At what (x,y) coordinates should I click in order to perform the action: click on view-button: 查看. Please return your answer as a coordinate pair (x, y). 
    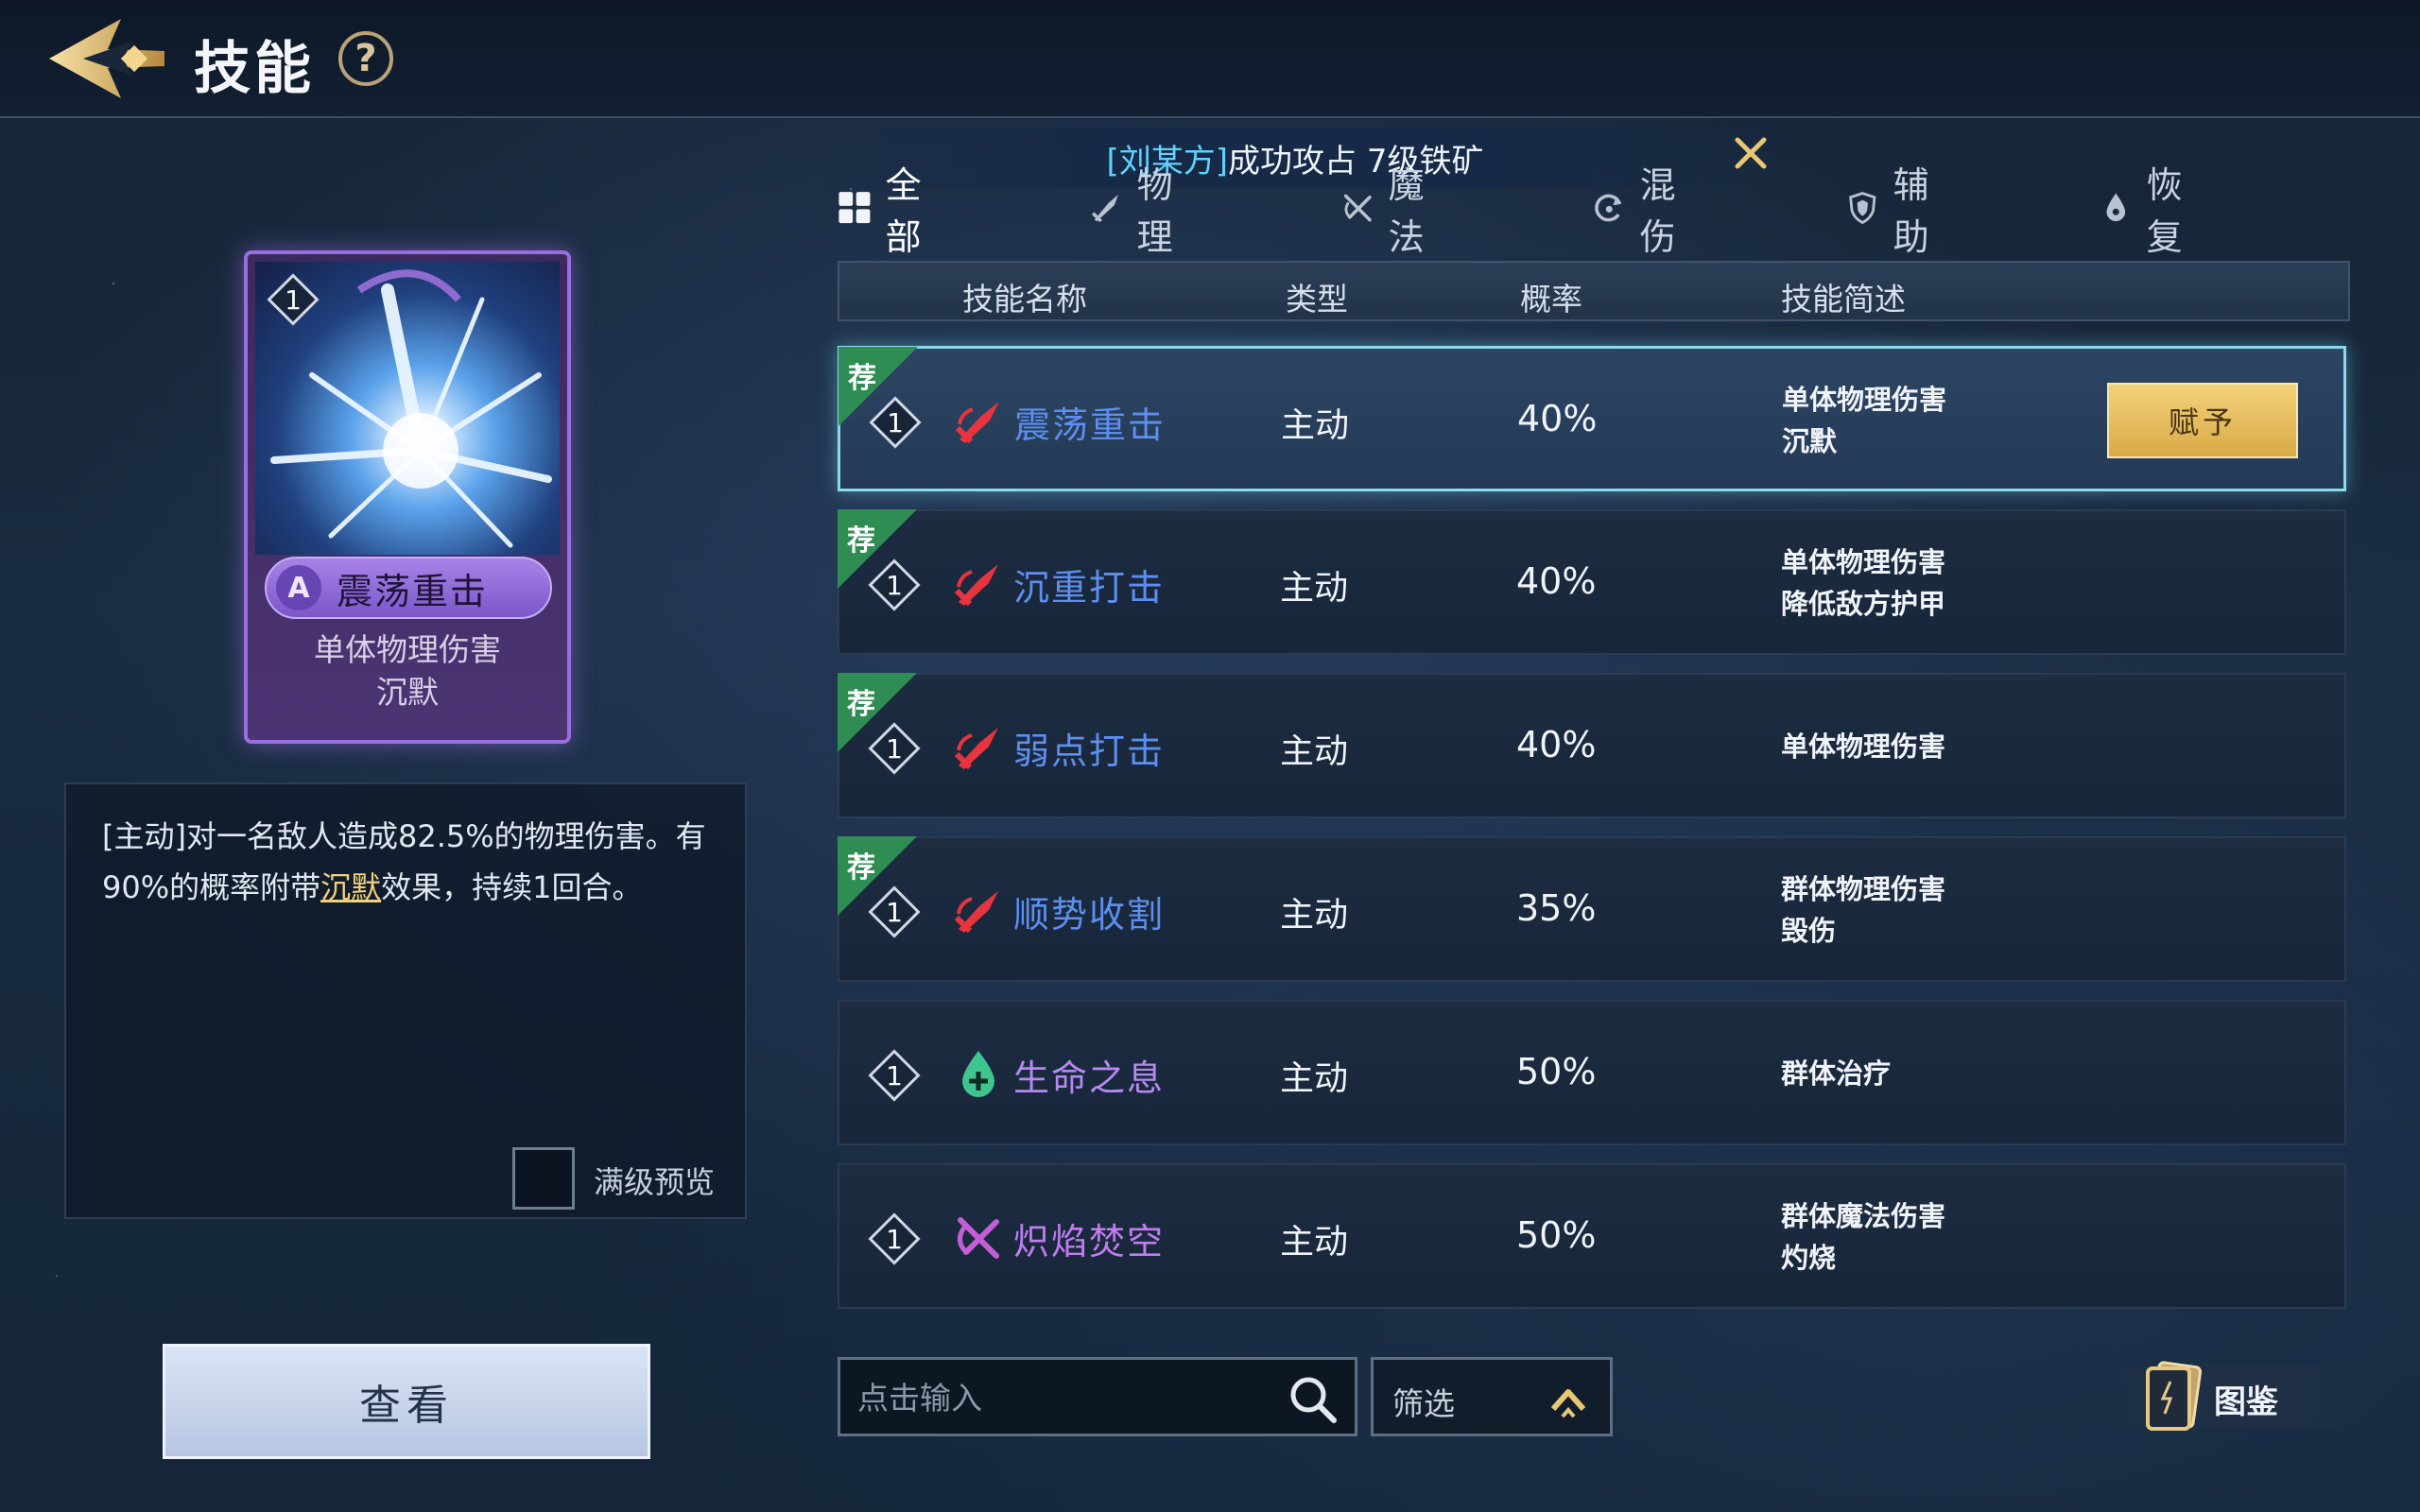
    Looking at the image, I should click on (407, 1401).